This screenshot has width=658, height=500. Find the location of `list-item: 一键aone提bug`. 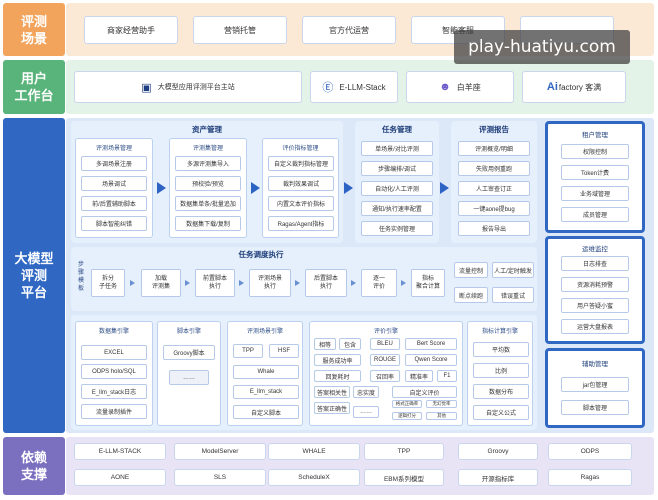

list-item: 一键aone提bug is located at coordinates (494, 208).